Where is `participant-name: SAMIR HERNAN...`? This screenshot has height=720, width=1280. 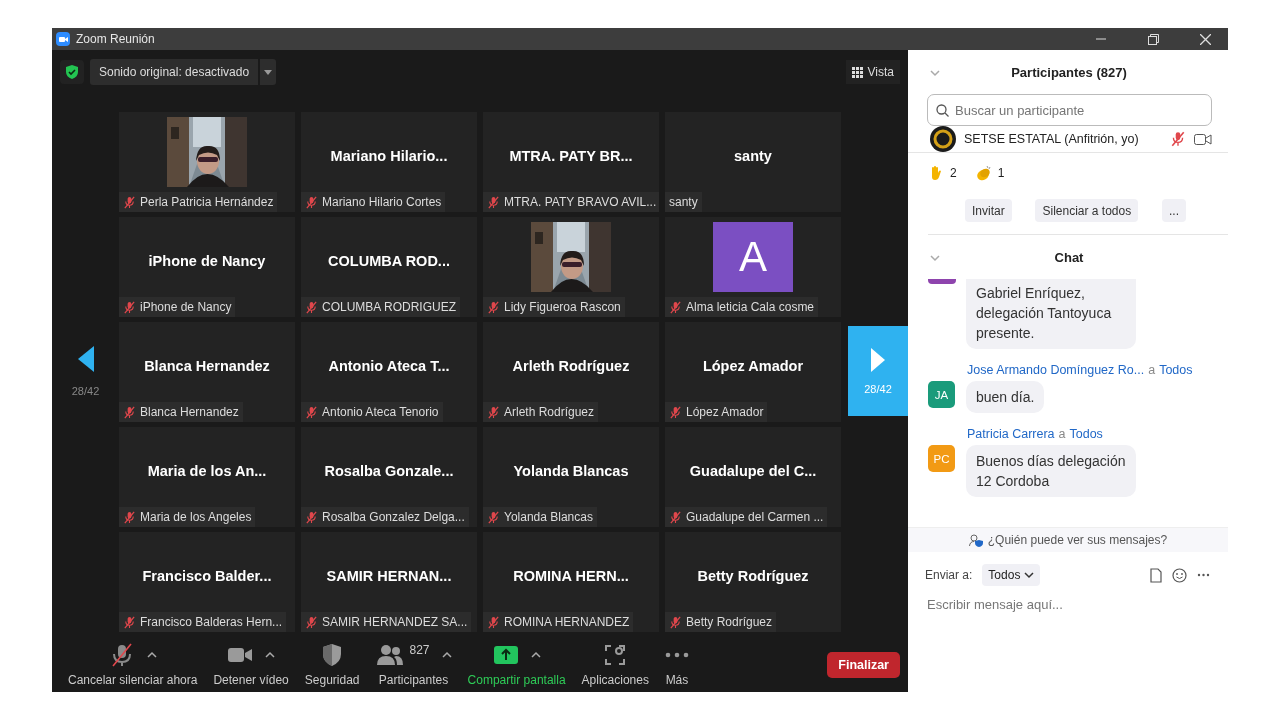
participant-name: SAMIR HERNAN... is located at coordinates (389, 576).